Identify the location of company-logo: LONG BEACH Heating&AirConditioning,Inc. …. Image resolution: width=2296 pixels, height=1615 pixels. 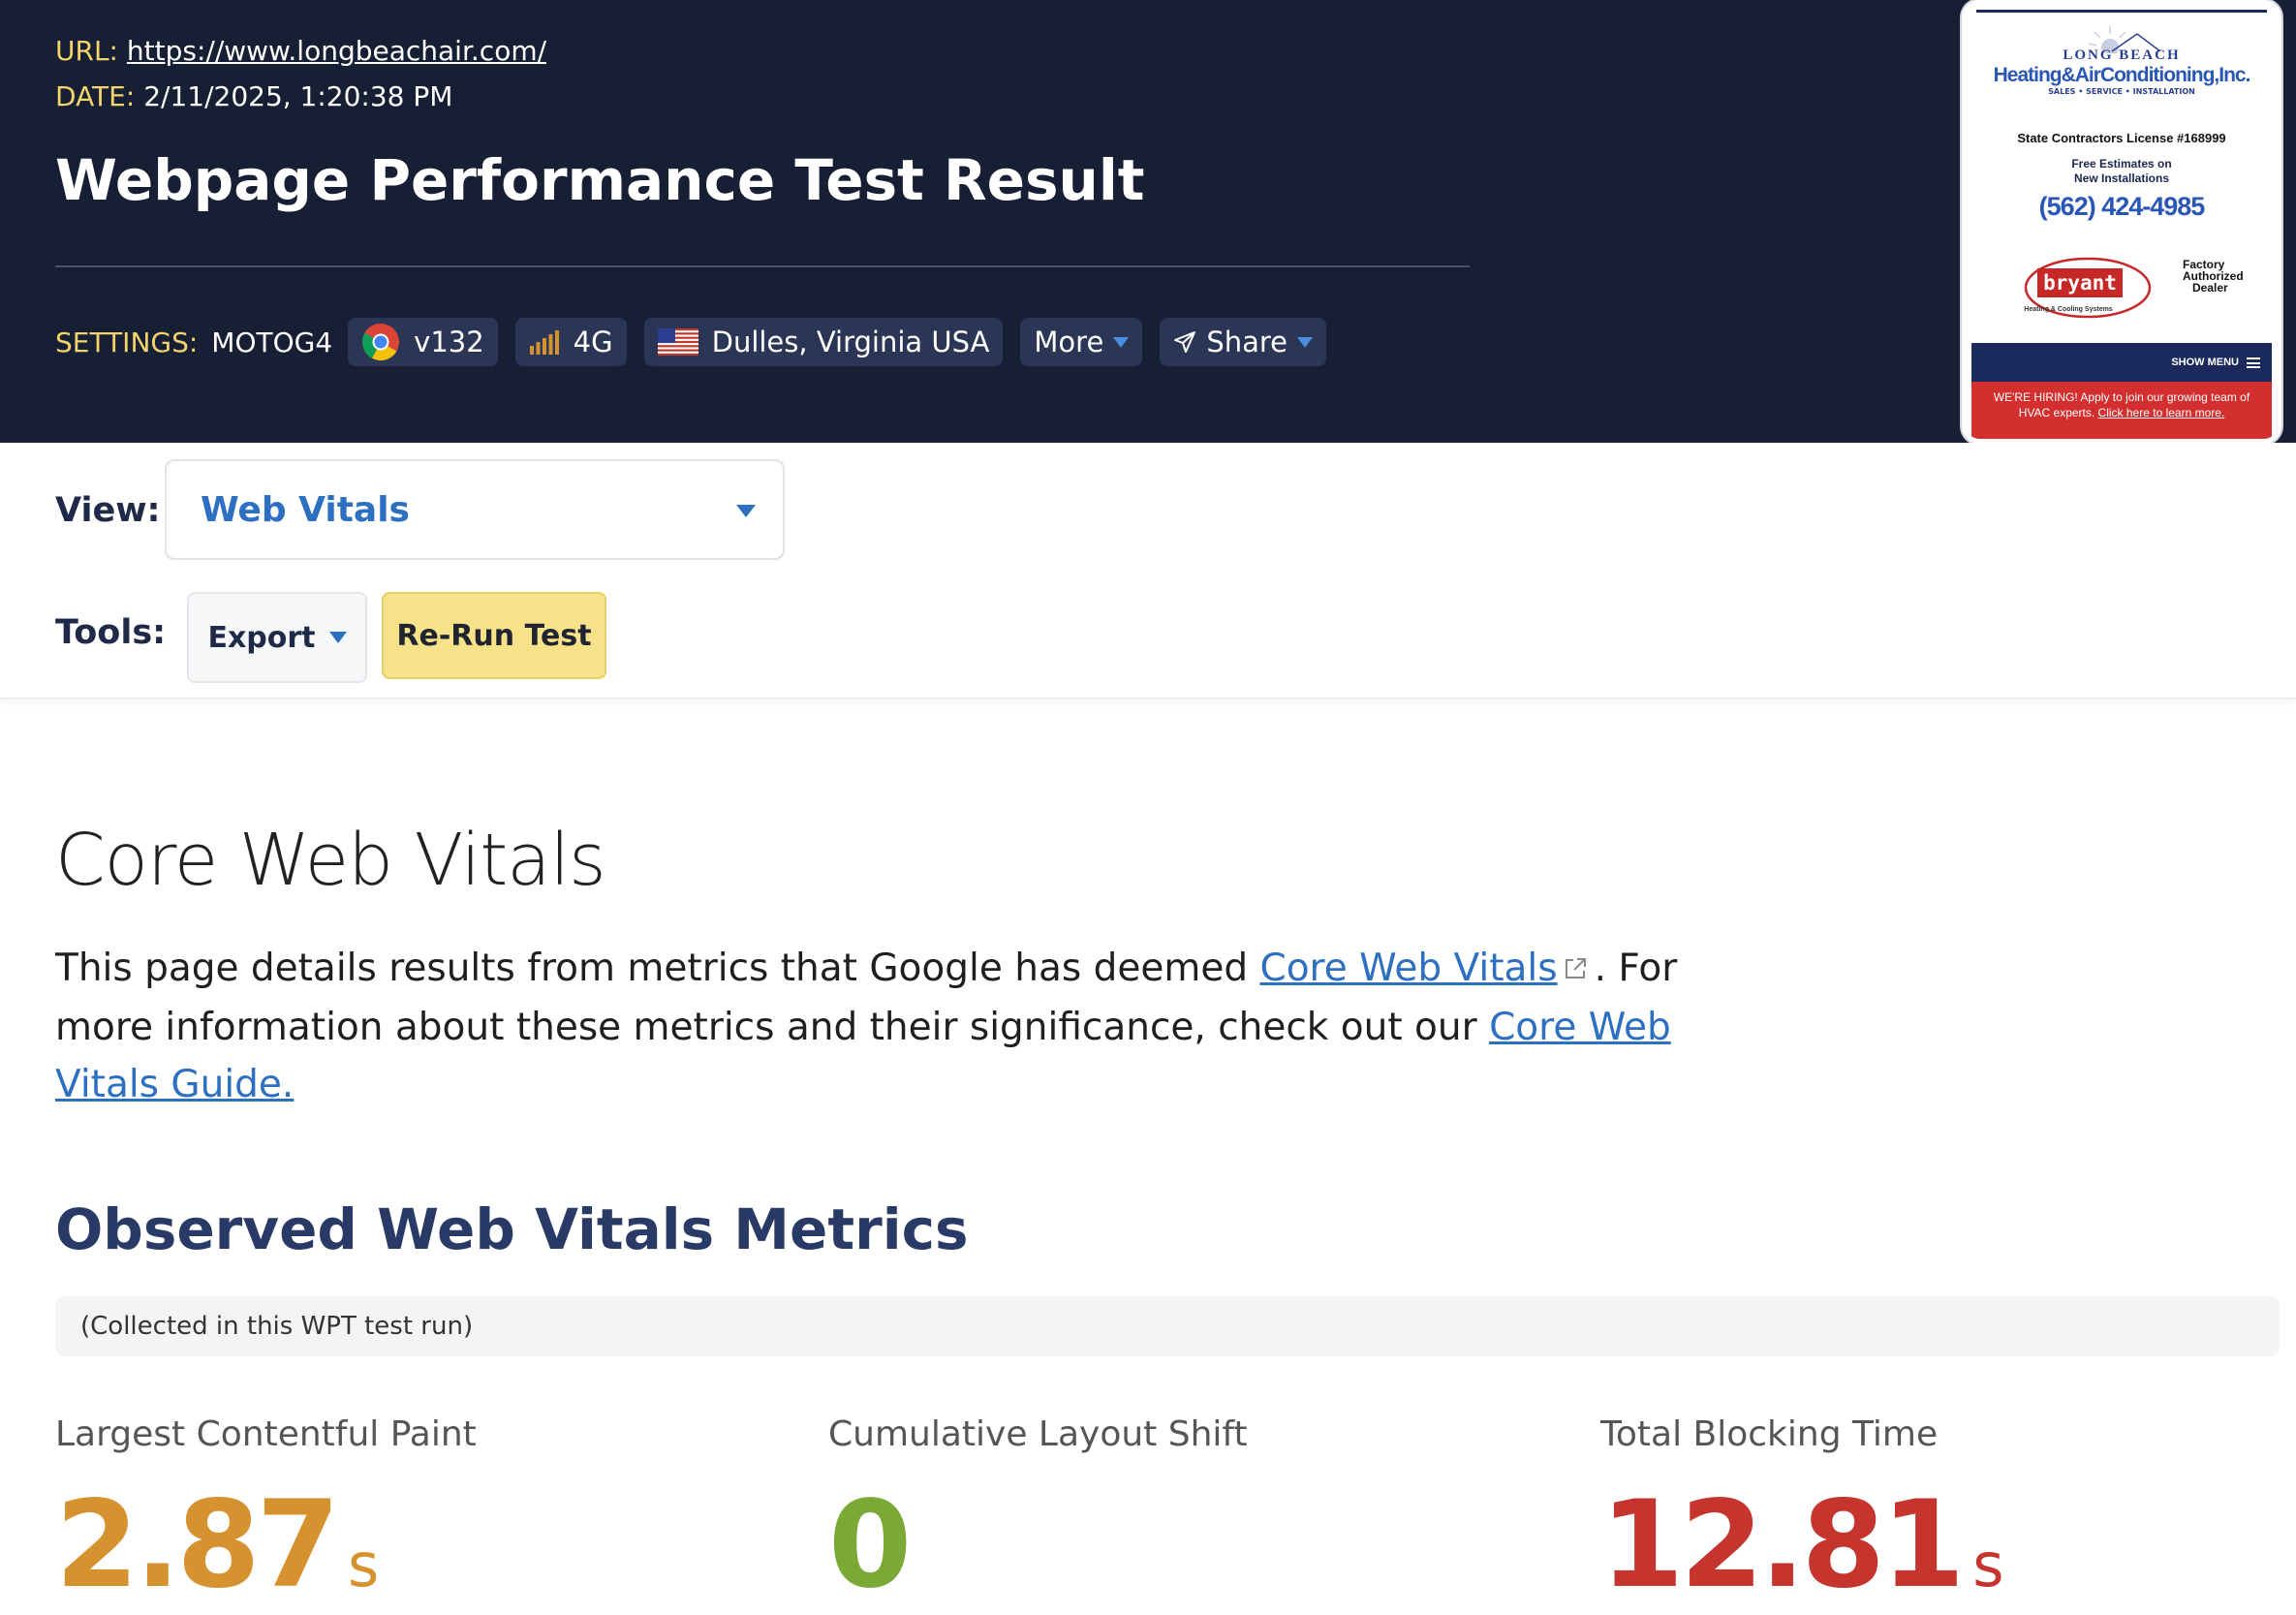
(2122, 60).